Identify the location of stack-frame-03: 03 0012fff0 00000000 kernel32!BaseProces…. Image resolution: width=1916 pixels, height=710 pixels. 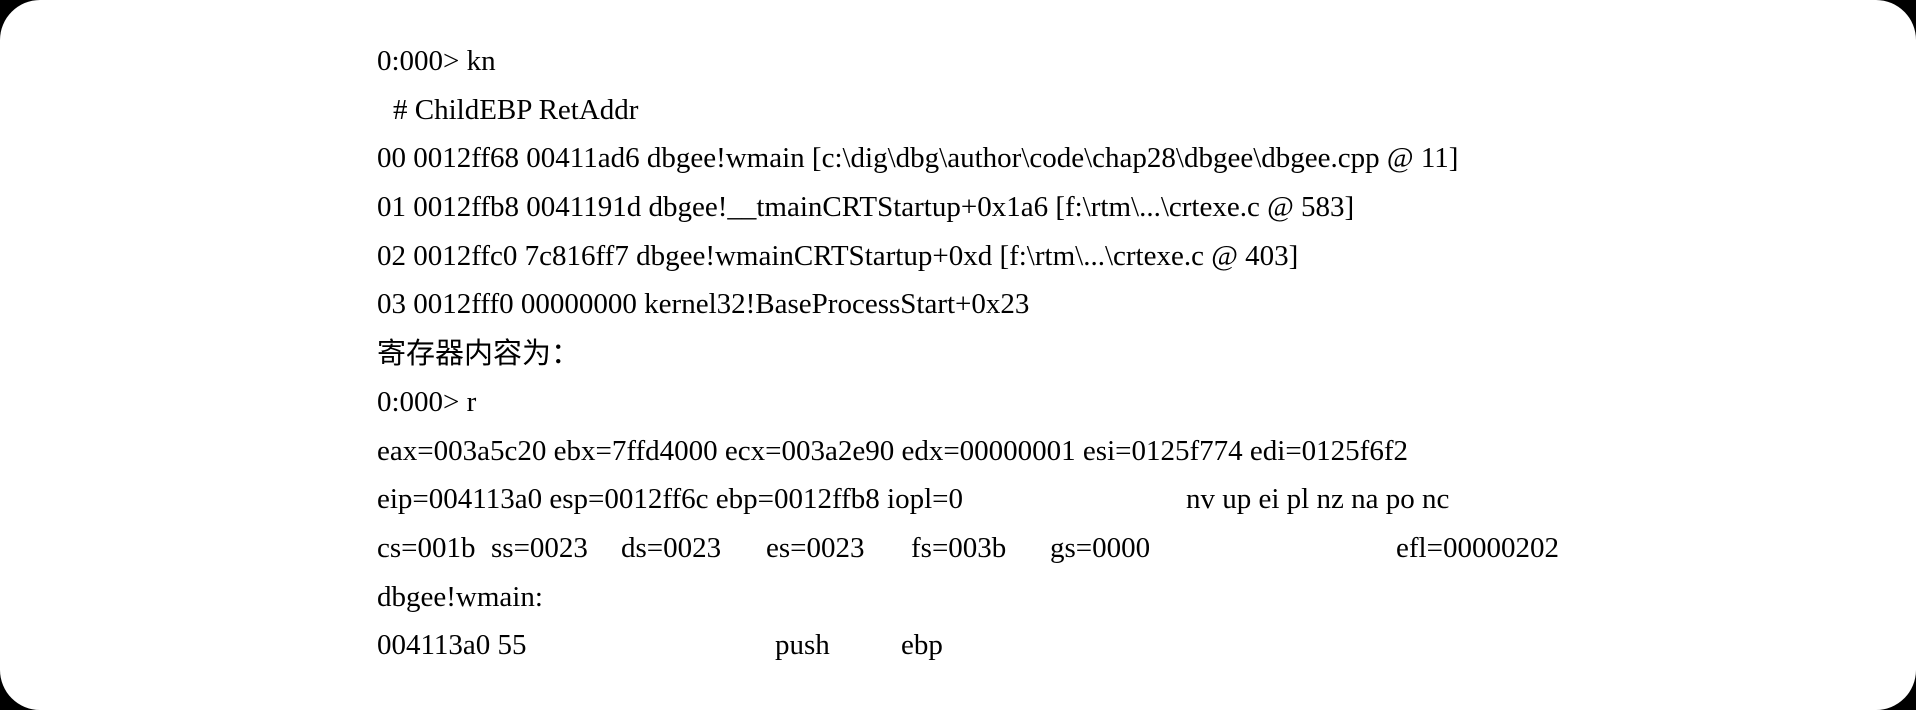
(703, 304).